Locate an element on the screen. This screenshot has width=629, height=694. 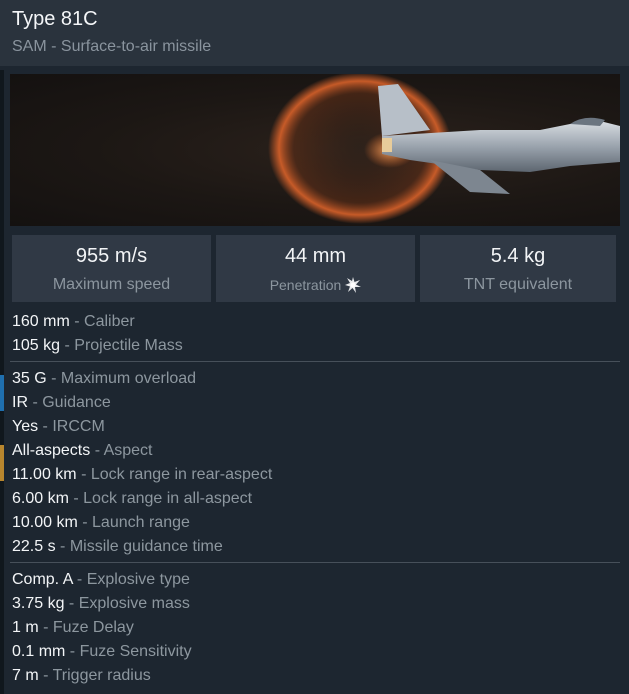
property-label: - Projectile Mass is located at coordinates (121, 345).